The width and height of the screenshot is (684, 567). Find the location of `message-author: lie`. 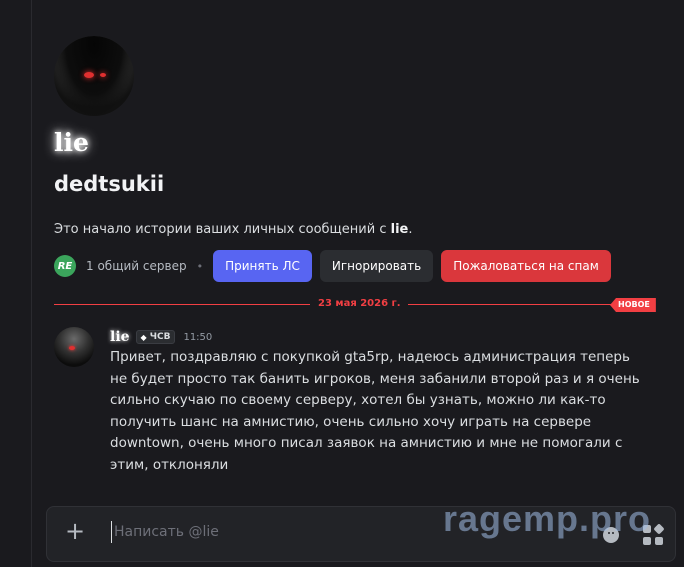

message-author: lie is located at coordinates (120, 337).